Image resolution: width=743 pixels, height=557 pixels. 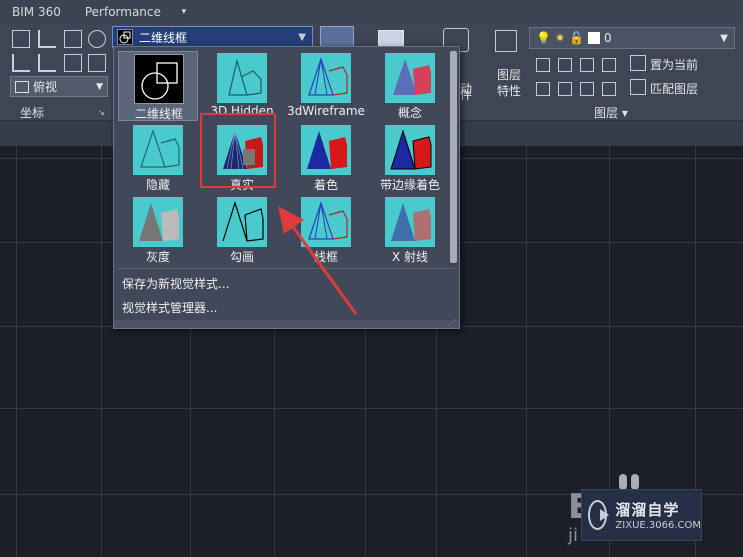 I want to click on layer-isolate-icon, so click(x=565, y=65).